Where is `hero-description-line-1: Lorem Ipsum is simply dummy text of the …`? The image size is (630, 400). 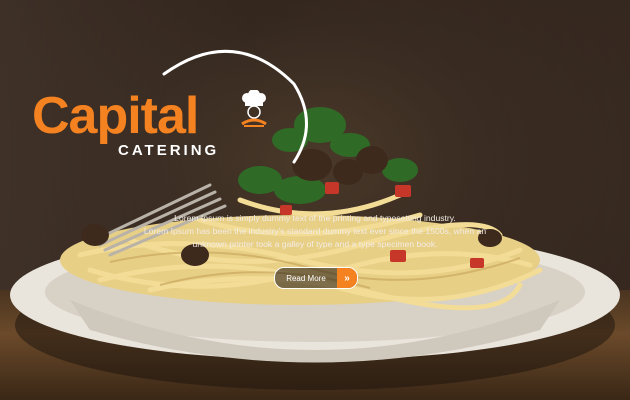
hero-description-line-1: Lorem Ipsum is simply dummy text of the … is located at coordinates (315, 218).